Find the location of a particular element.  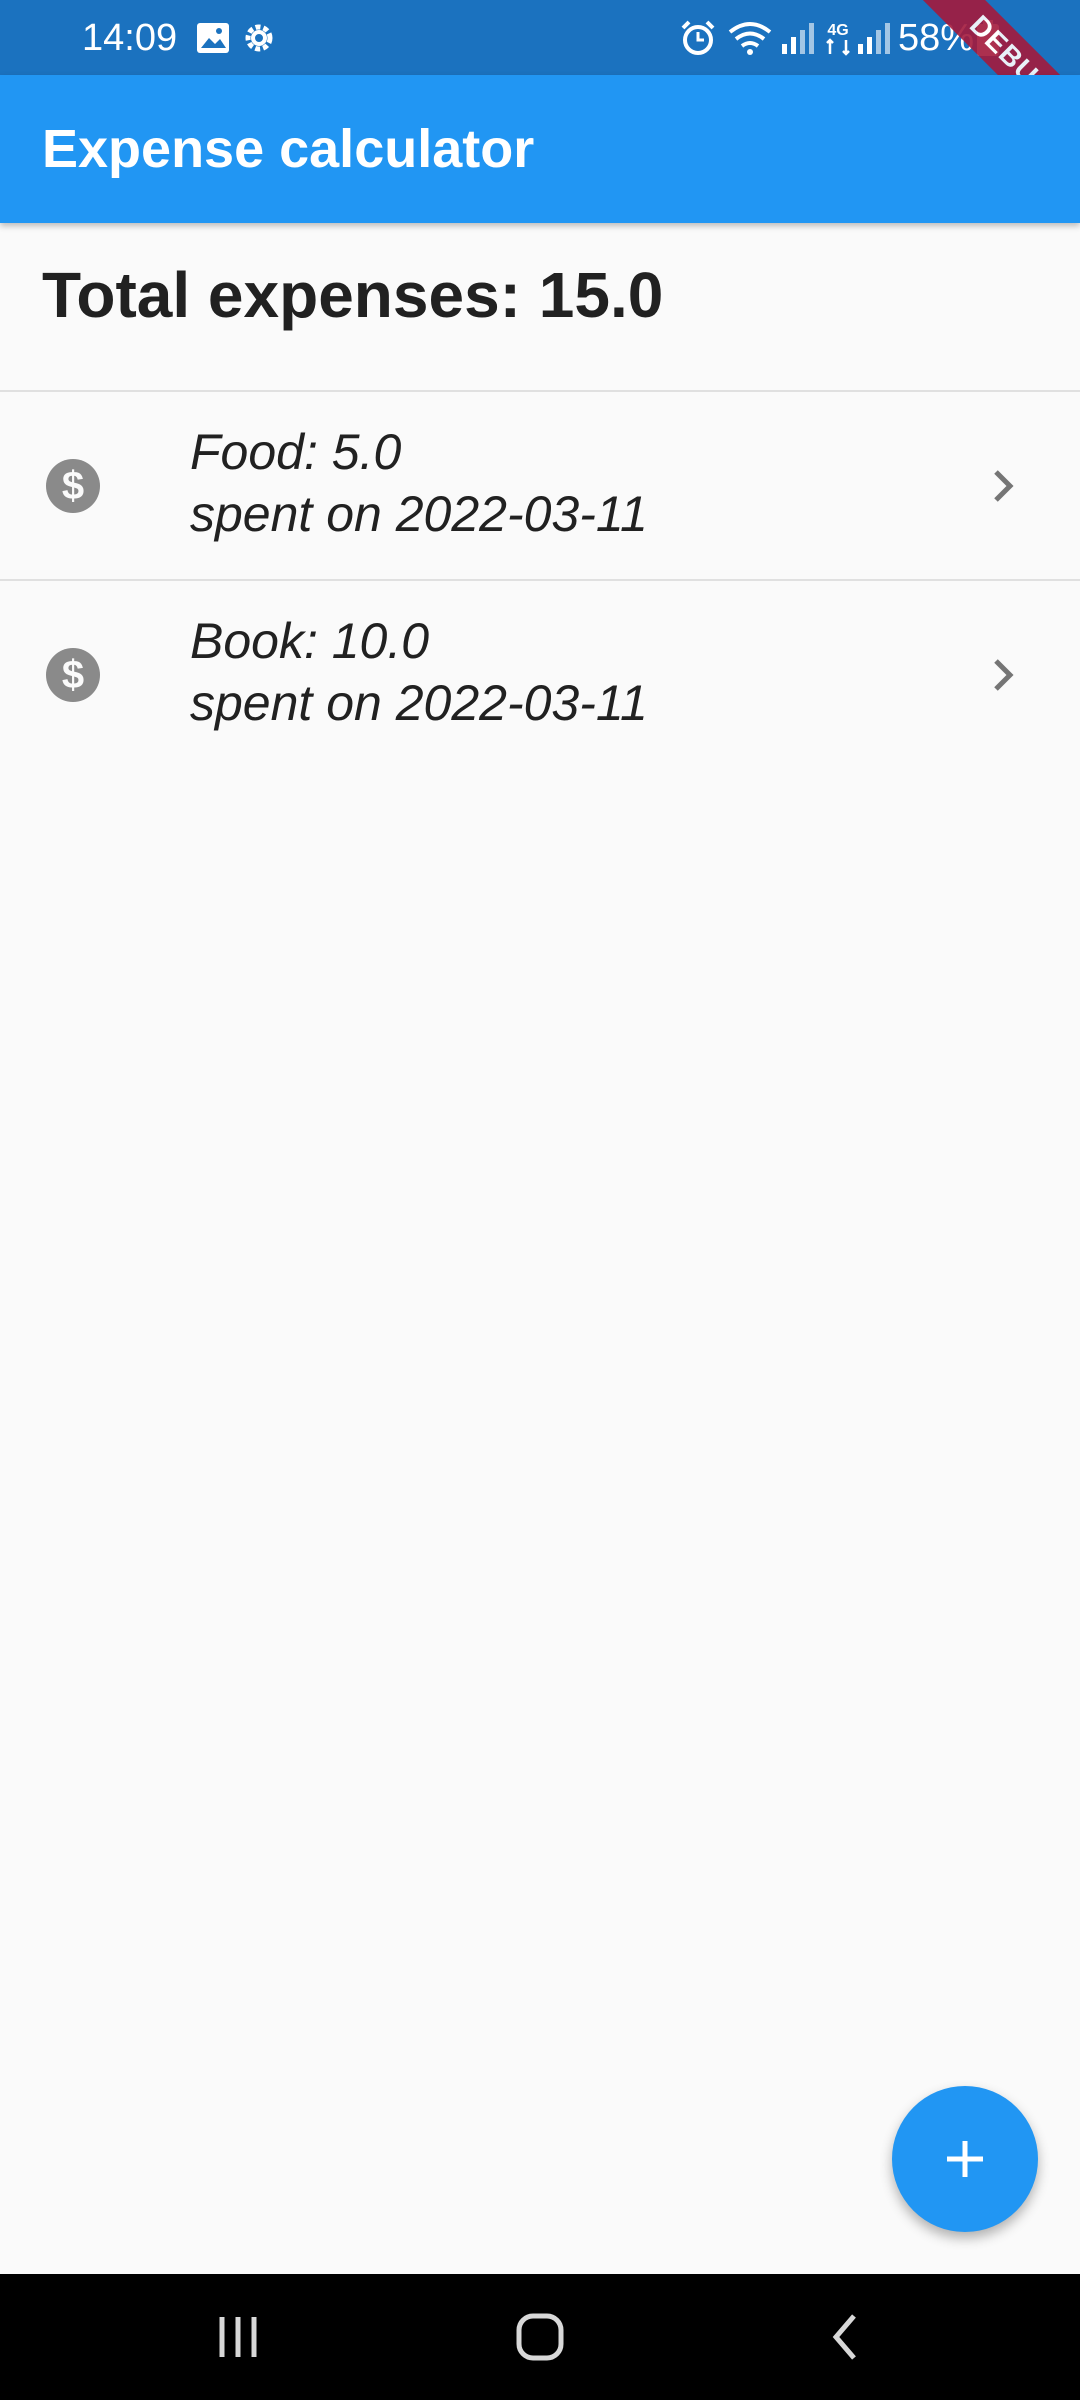

wifi-icon is located at coordinates (750, 38).